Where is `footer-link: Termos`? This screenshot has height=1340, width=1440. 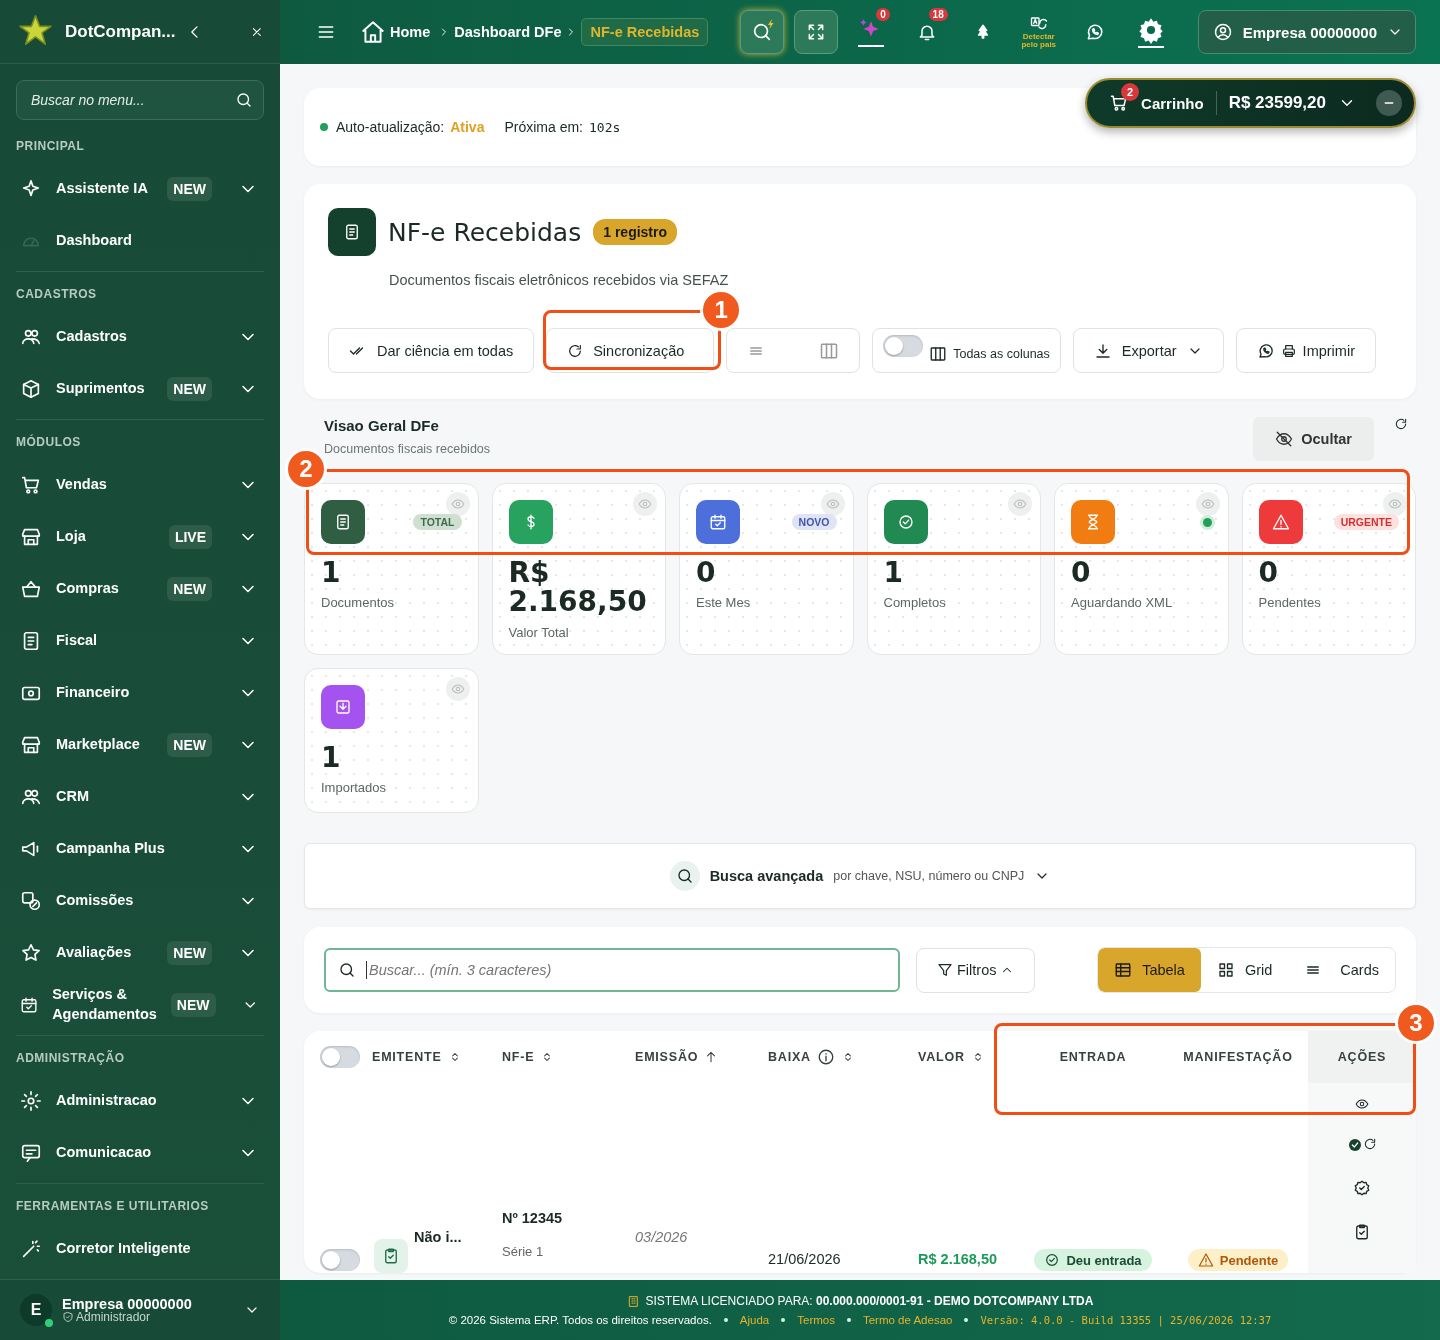
footer-link: Termos is located at coordinates (816, 1320).